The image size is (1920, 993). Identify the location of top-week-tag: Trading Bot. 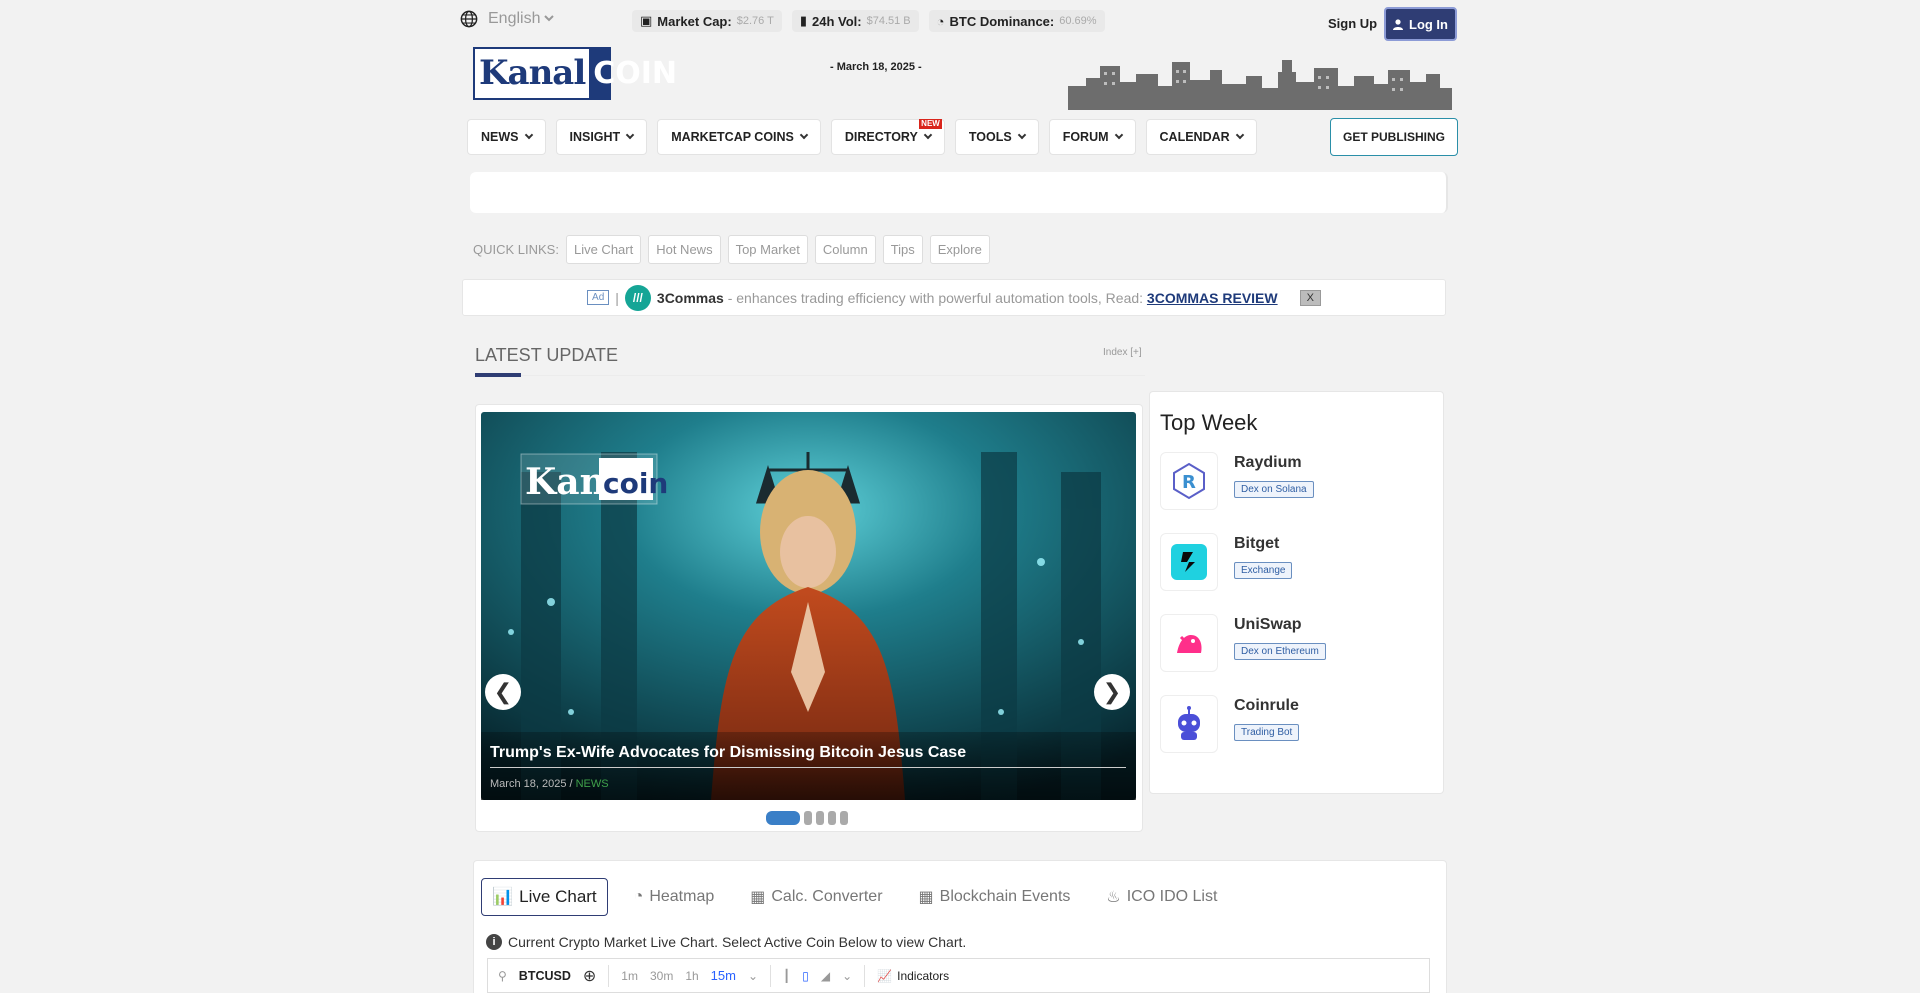
(1267, 732).